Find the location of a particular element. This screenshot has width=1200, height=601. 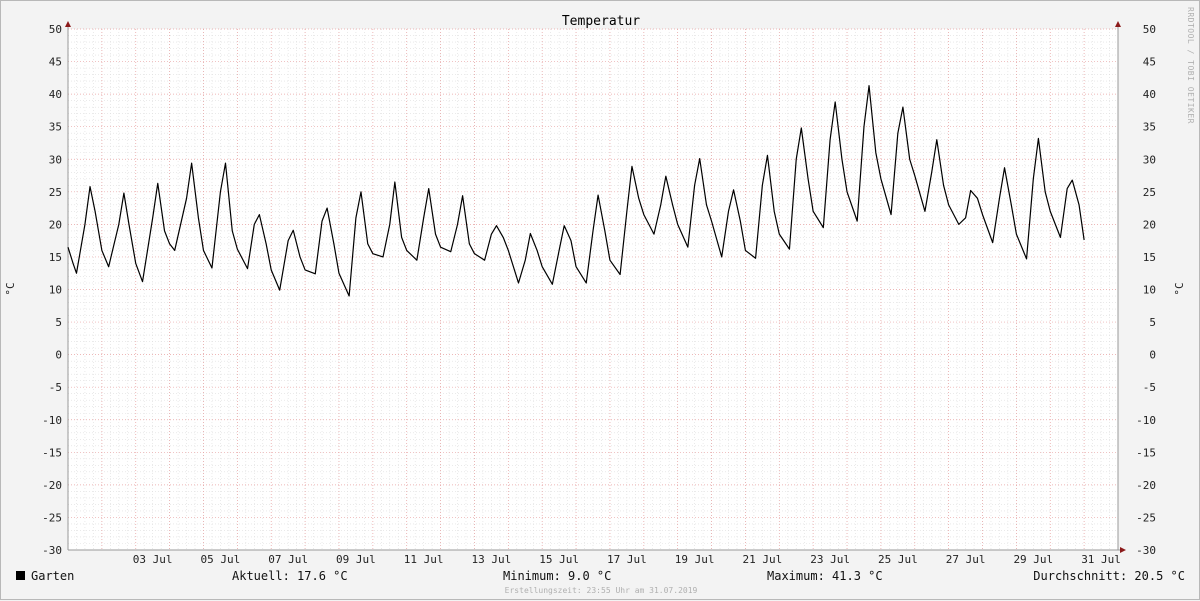

y-tick-label-right: 15 is located at coordinates (1149, 257).